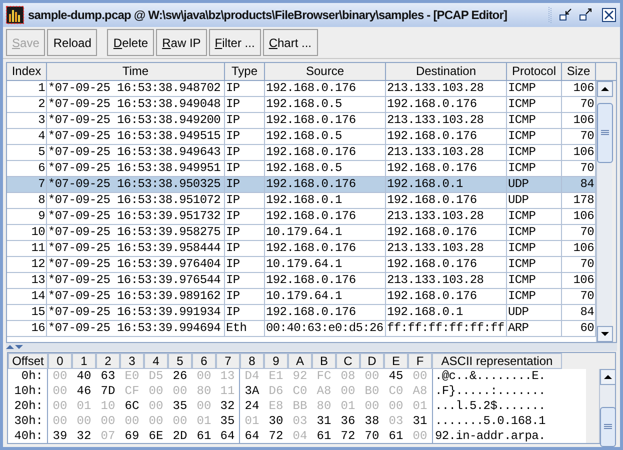  What do you see at coordinates (28, 406) in the screenshot?
I see `offset-cell: 20h:` at bounding box center [28, 406].